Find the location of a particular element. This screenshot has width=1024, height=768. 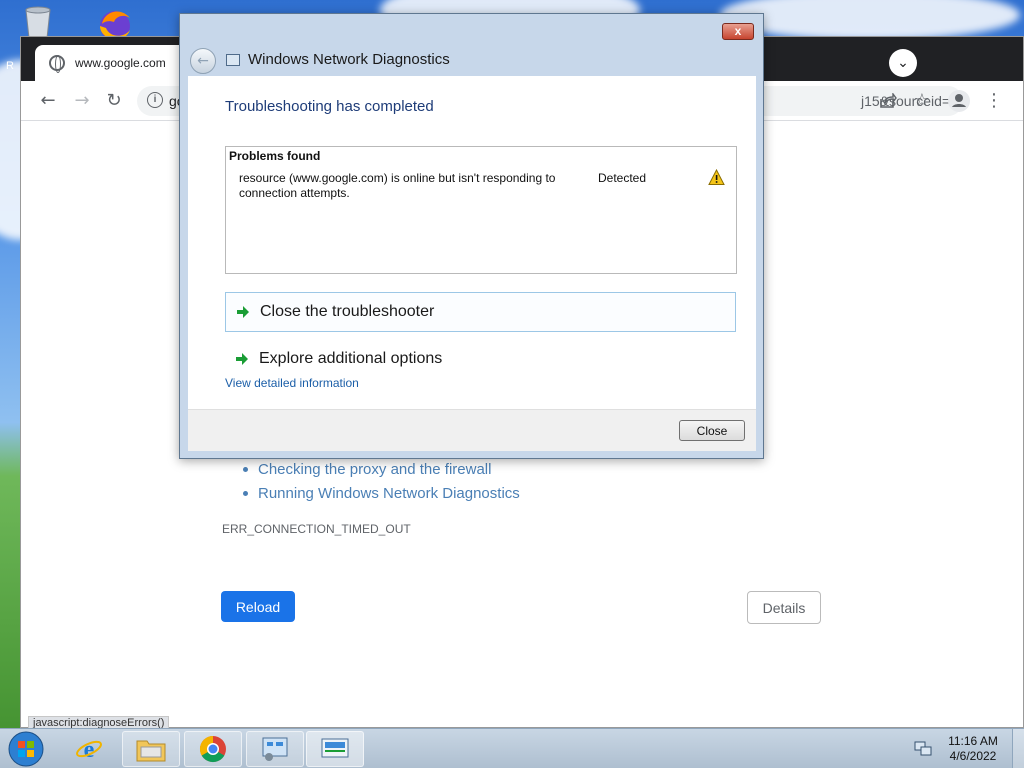

chrome-icon is located at coordinates (212, 749).